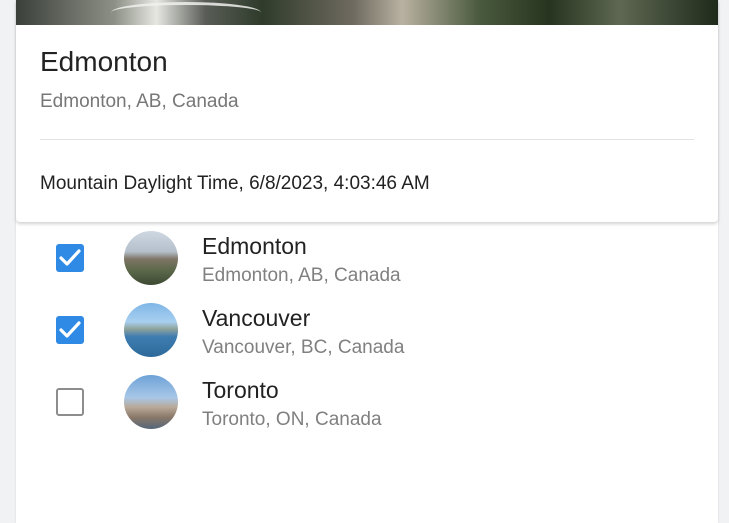 Image resolution: width=729 pixels, height=523 pixels. I want to click on city-photo-banner, so click(367, 12).